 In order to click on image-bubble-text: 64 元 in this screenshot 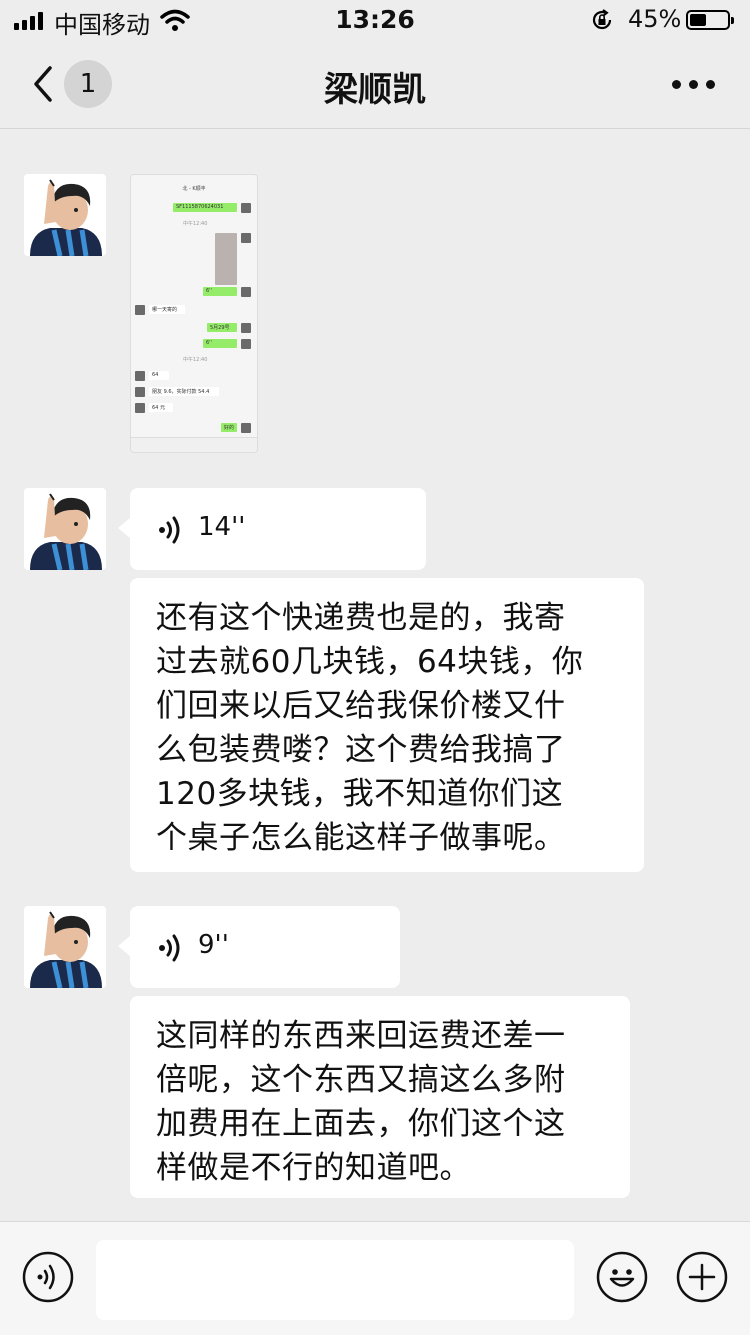, I will do `click(158, 408)`.